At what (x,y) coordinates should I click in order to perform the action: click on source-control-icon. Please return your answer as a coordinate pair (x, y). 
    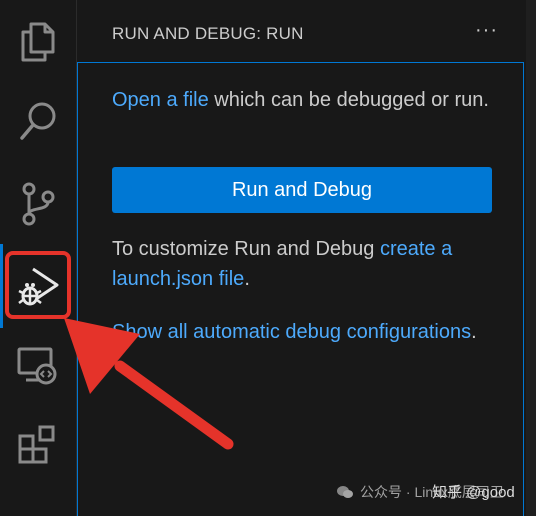
    Looking at the image, I should click on (38, 204).